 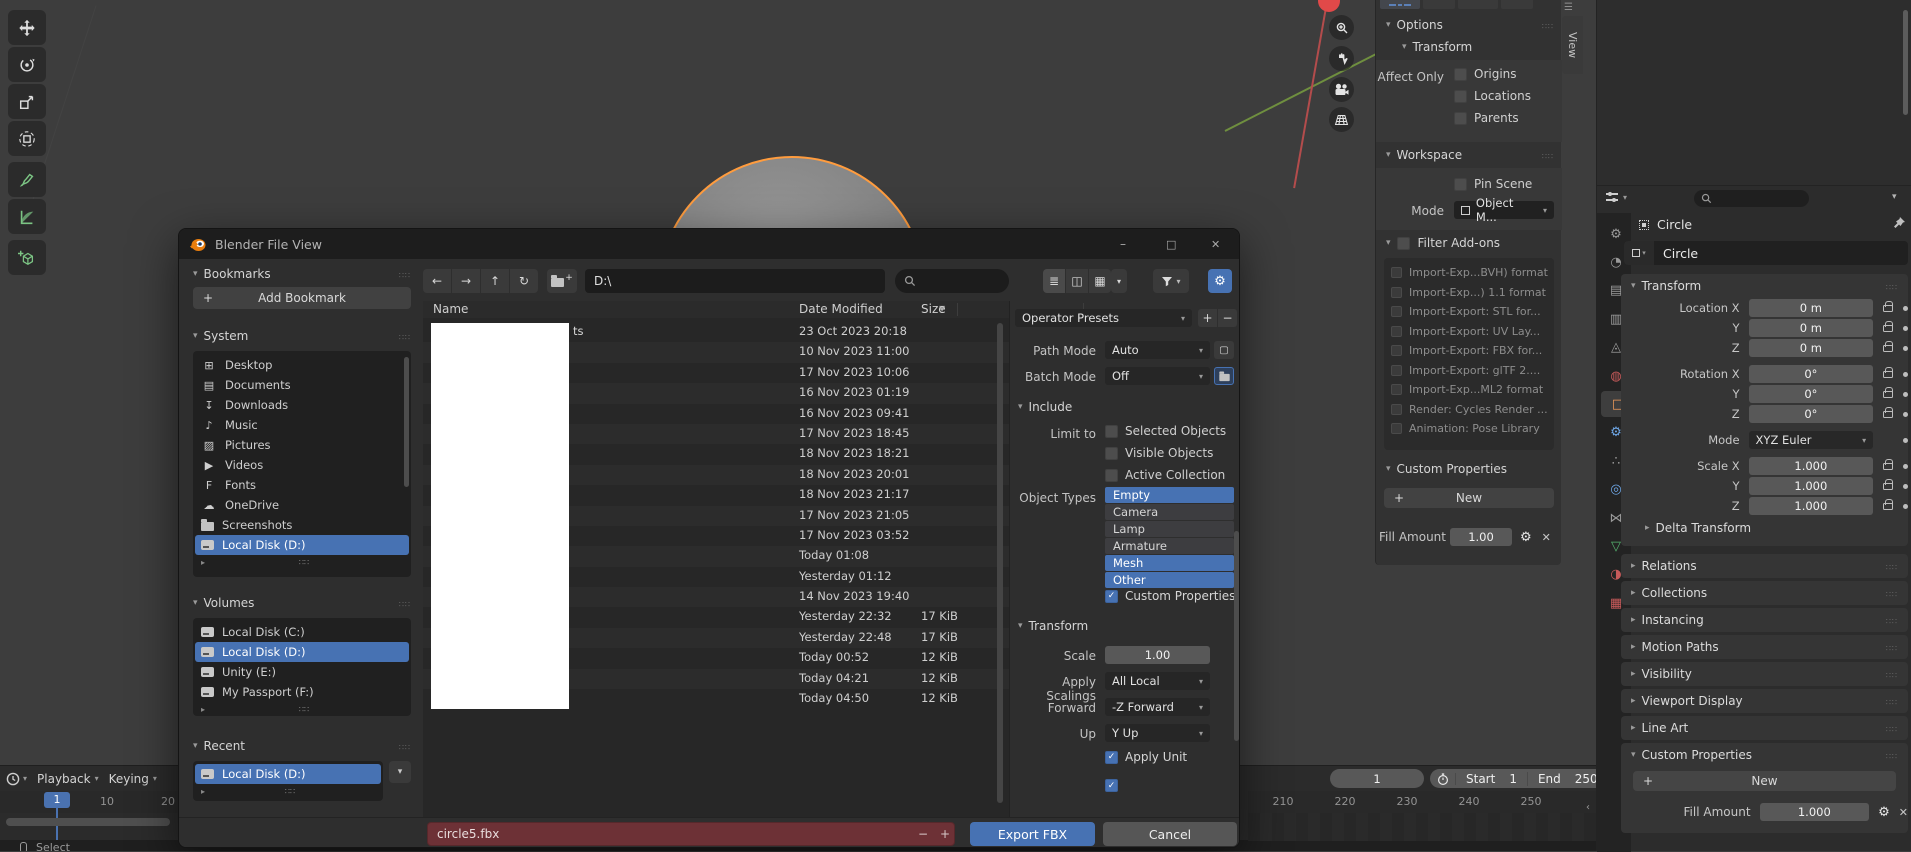 What do you see at coordinates (1396, 370) in the screenshot?
I see `addon-checkbox` at bounding box center [1396, 370].